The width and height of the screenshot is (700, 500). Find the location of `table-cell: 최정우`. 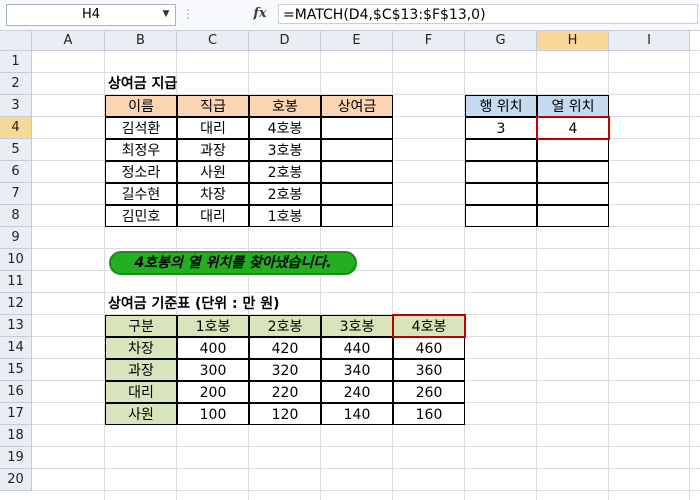

table-cell: 최정우 is located at coordinates (141, 150).